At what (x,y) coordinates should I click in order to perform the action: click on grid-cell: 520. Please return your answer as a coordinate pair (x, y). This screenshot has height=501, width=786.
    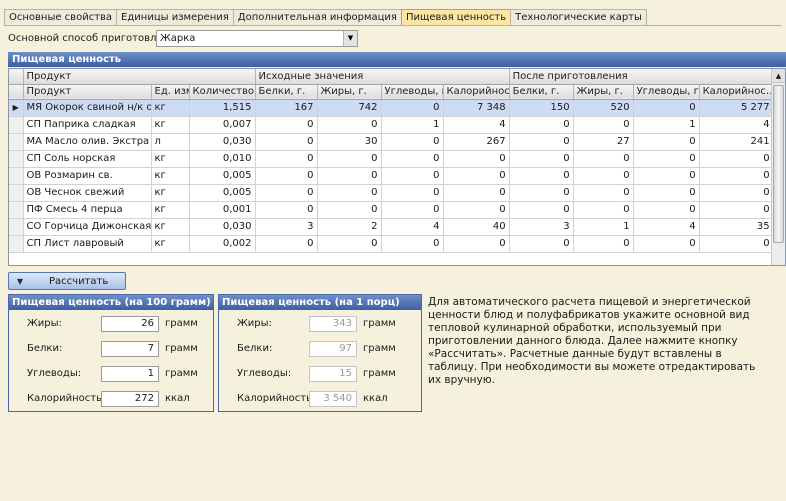
    Looking at the image, I should click on (603, 108).